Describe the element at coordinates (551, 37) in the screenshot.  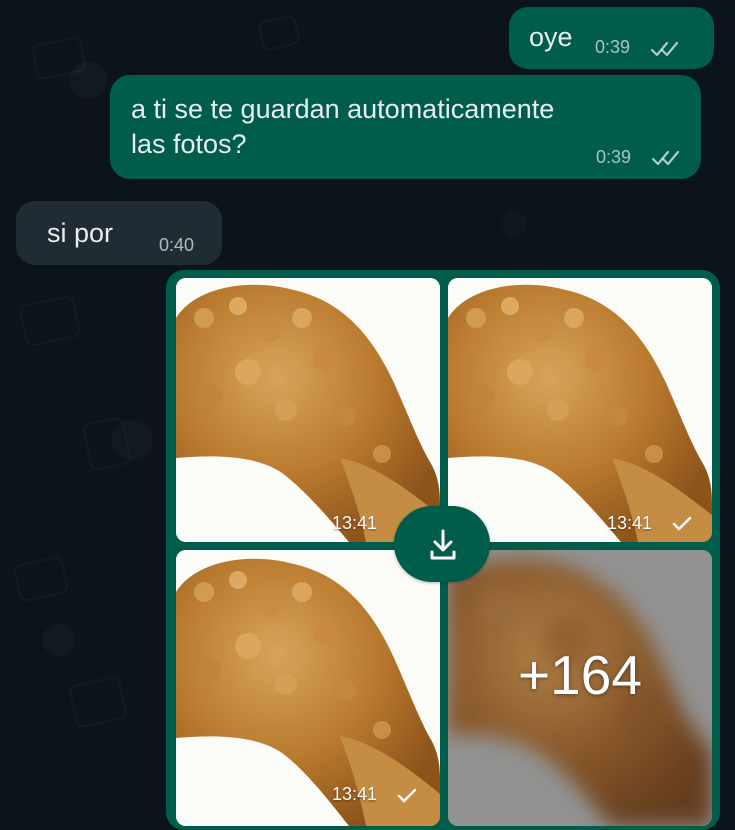
I see `message-text: oye` at that location.